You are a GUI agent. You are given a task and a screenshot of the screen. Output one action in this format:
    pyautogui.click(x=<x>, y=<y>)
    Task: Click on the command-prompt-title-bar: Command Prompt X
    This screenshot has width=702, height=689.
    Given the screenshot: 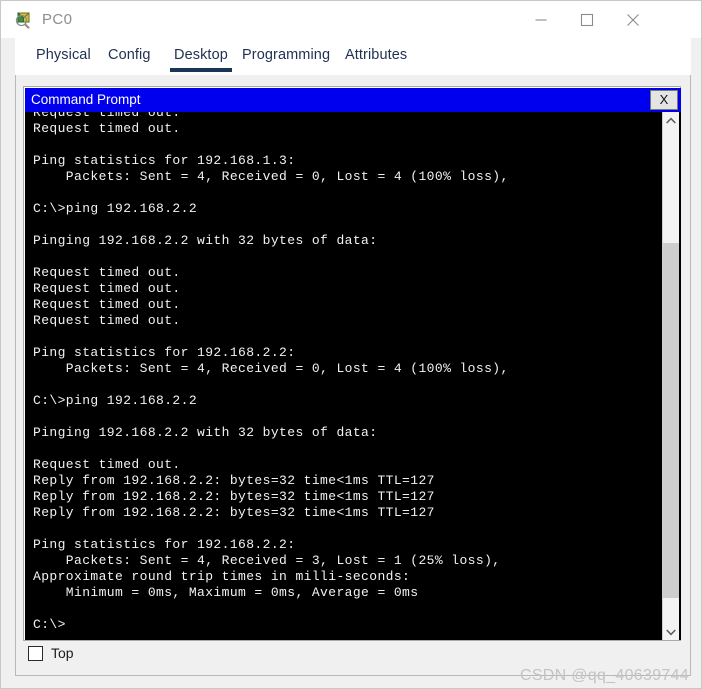 What is the action you would take?
    pyautogui.click(x=353, y=100)
    